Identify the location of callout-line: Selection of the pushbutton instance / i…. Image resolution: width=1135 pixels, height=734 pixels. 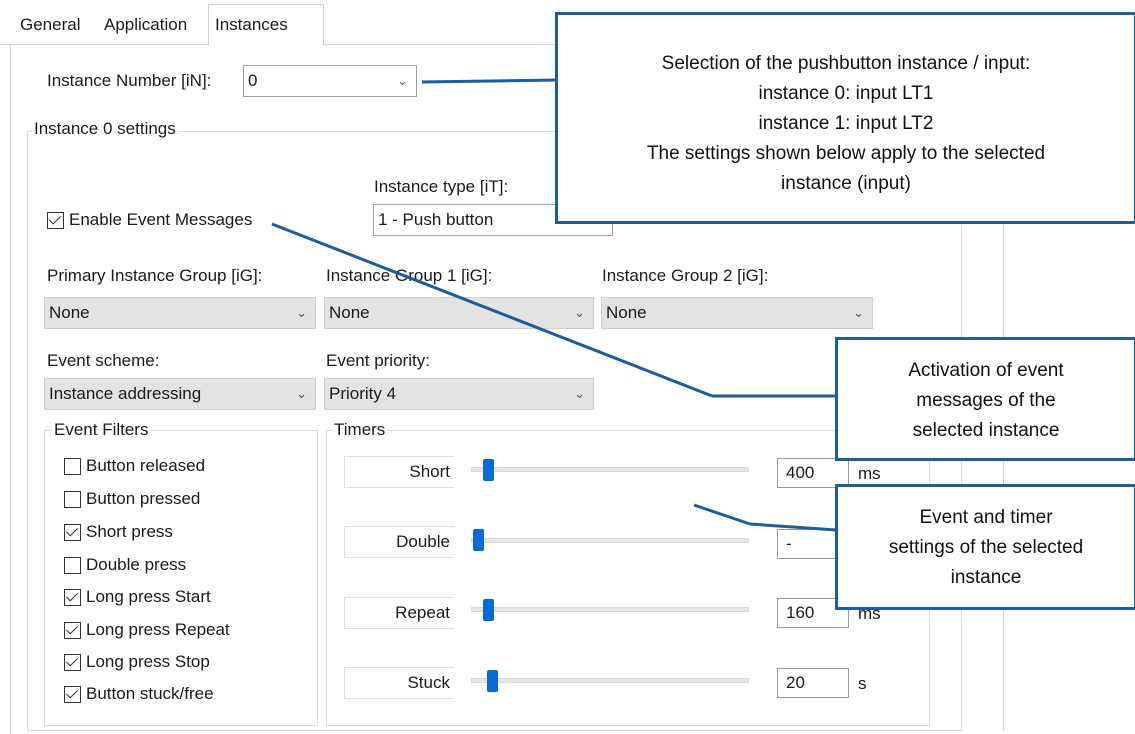
(846, 63).